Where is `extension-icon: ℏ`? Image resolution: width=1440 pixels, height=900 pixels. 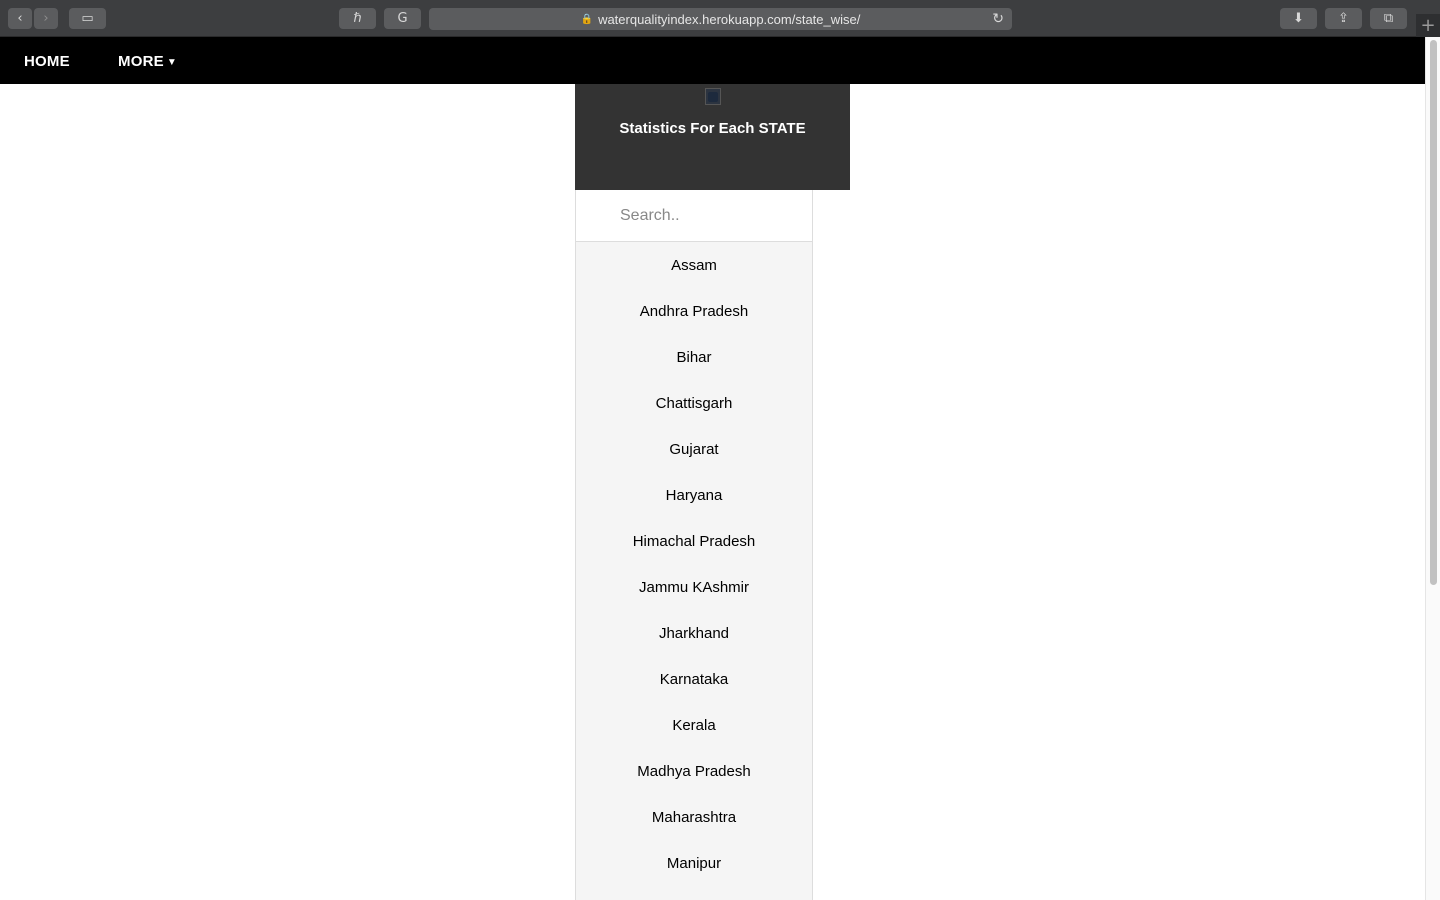 extension-icon: ℏ is located at coordinates (357, 18).